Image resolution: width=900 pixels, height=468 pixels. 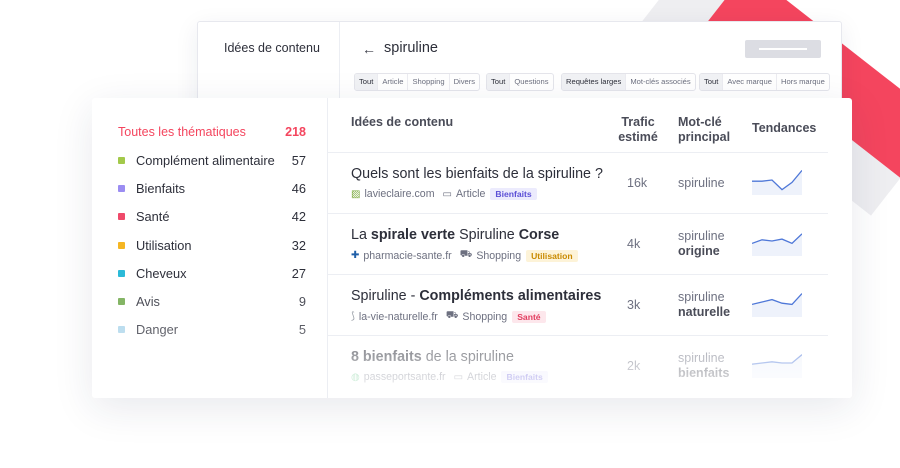 What do you see at coordinates (447, 194) in the screenshot?
I see `monitor-icon: ▭` at bounding box center [447, 194].